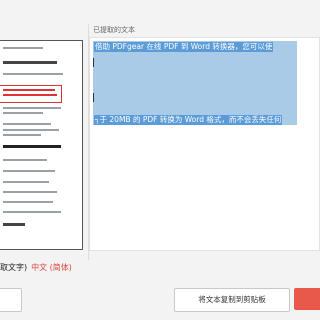 This screenshot has width=320, height=320. Describe the element at coordinates (184, 47) in the screenshot. I see `extracted-text-line: 借助 PDFgear 在线 PDF 到 Word 转换器，您可以使` at that location.